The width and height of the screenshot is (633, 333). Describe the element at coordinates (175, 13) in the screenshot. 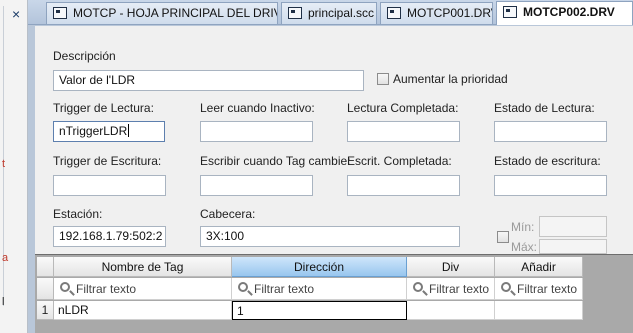

I see `tab-label: MOTCP - HOJA PRINCIPAL DEL DRIVER` at that location.